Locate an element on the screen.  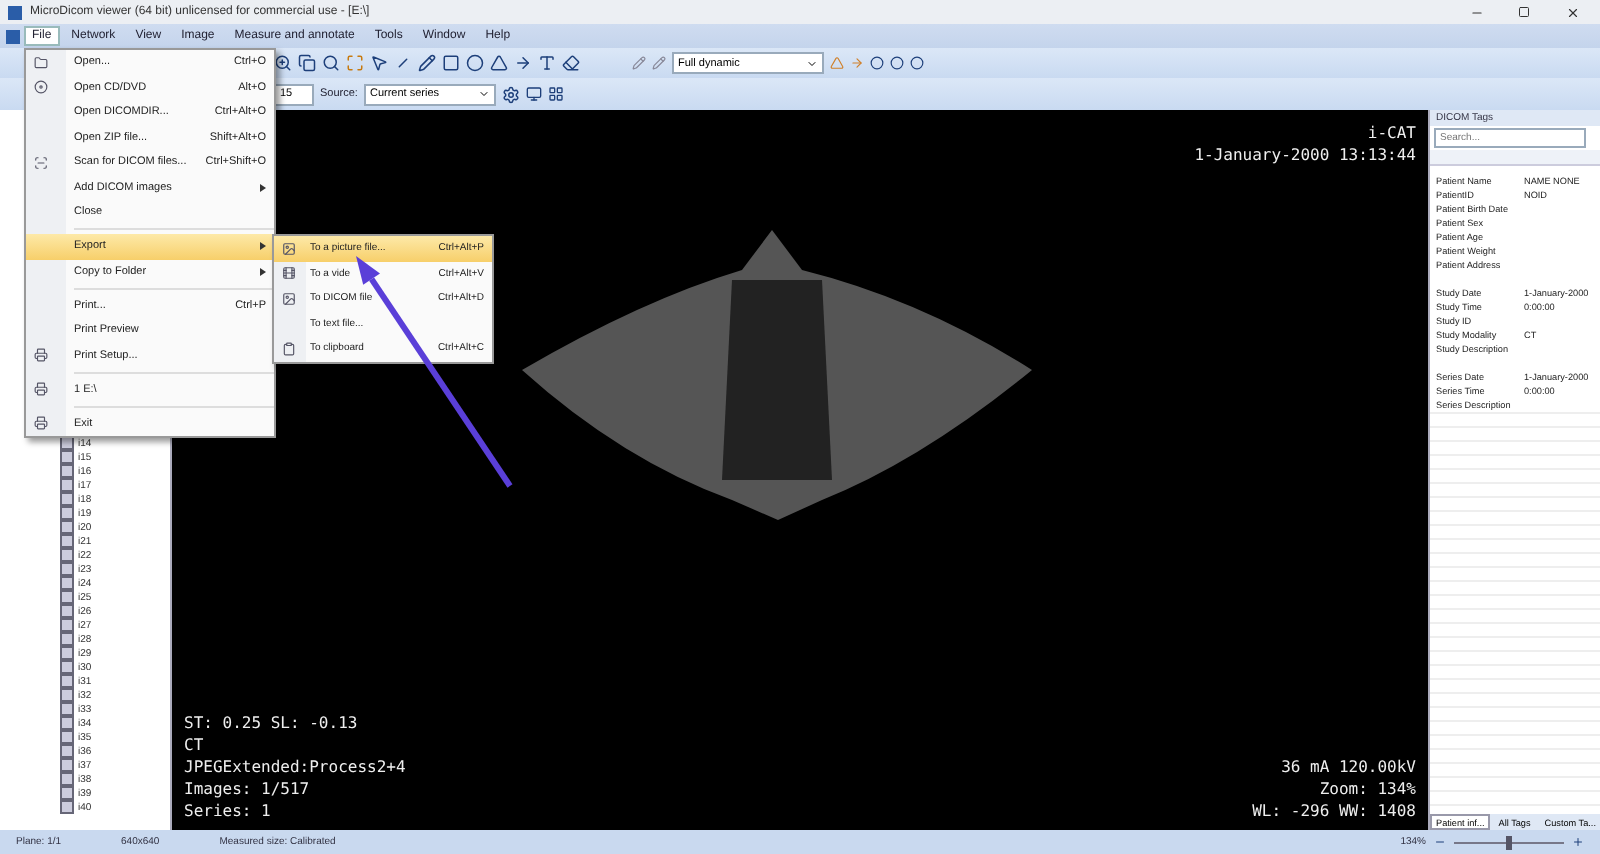
zoom-in-icon is located at coordinates (1578, 842).